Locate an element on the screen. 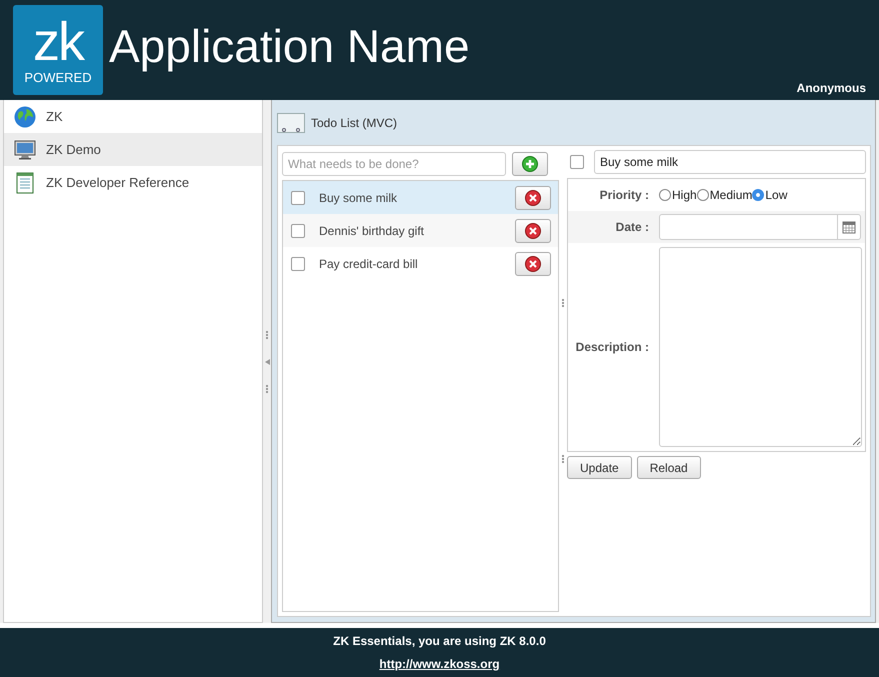 The width and height of the screenshot is (879, 677). logo-caption: POWERED is located at coordinates (58, 77).